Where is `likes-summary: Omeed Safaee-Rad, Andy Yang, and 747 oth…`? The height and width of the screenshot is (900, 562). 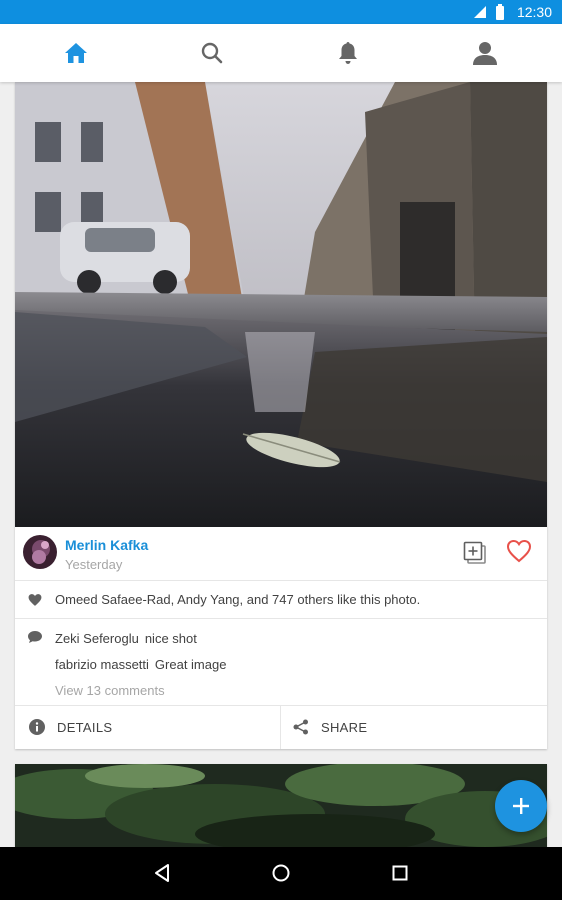
likes-summary: Omeed Safaee-Rad, Andy Yang, and 747 oth… is located at coordinates (281, 600).